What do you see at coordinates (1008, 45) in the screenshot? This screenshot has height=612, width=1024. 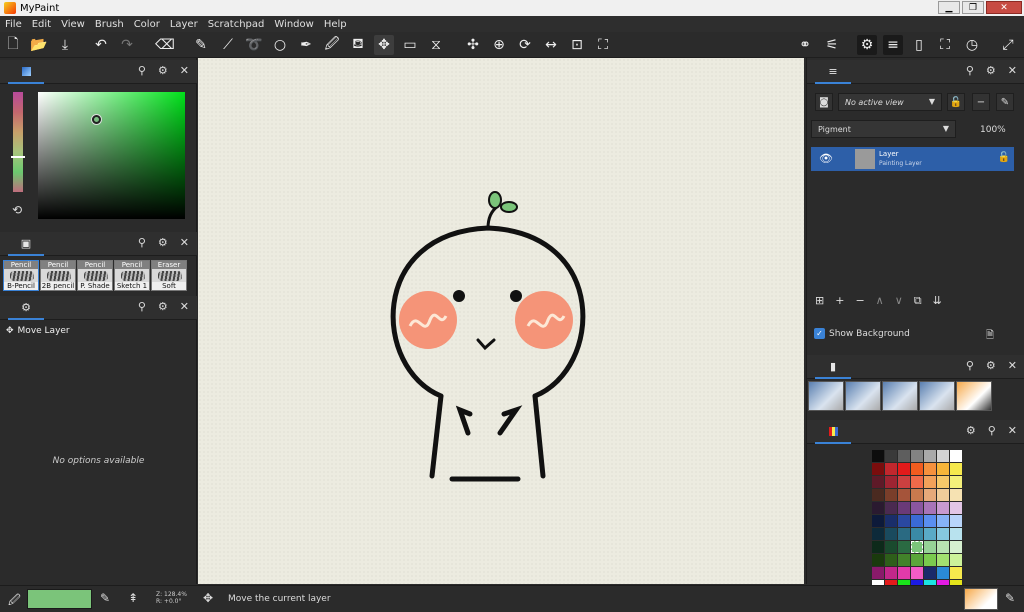 I see `expand-icon: ⤢` at bounding box center [1008, 45].